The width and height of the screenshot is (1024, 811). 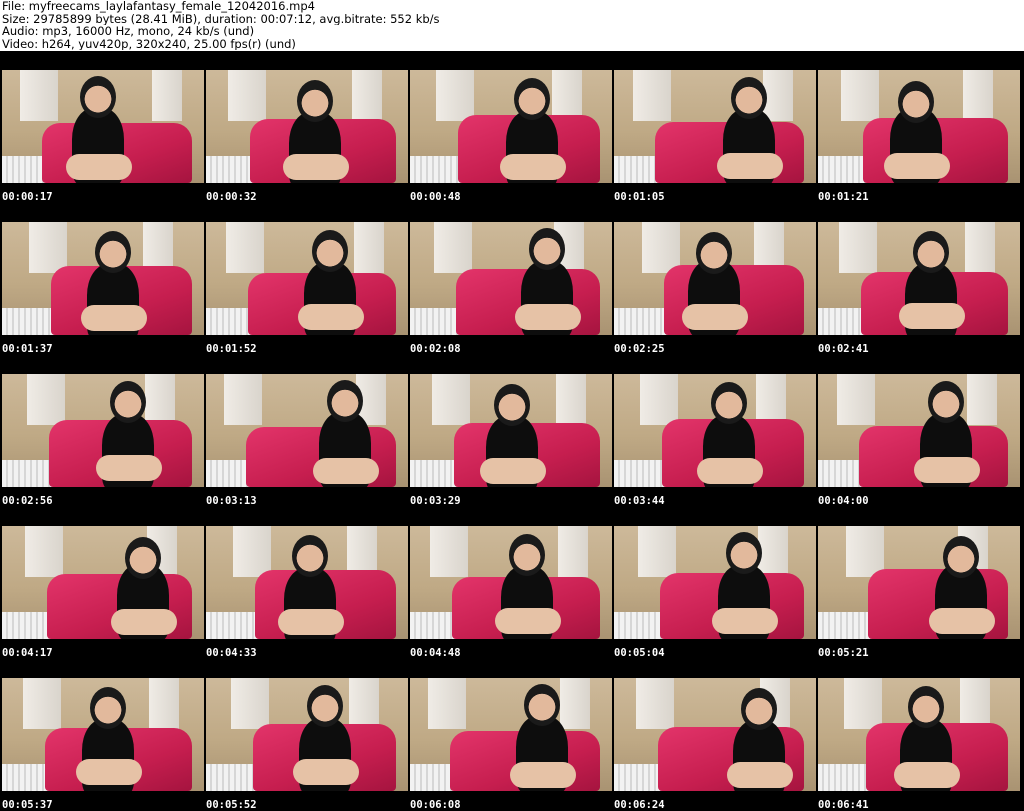 I want to click on thumbnail-cell: 00:04:00, so click(x=918, y=431).